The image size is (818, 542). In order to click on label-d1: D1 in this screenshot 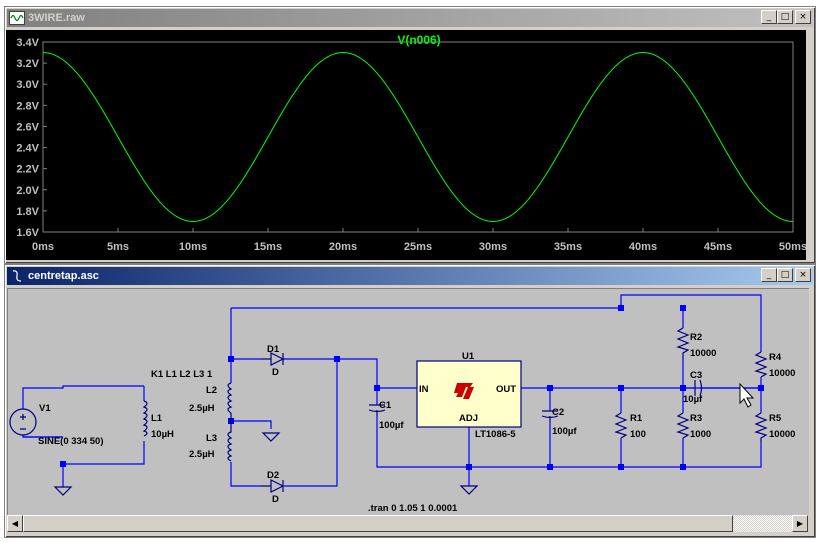, I will do `click(273, 349)`.